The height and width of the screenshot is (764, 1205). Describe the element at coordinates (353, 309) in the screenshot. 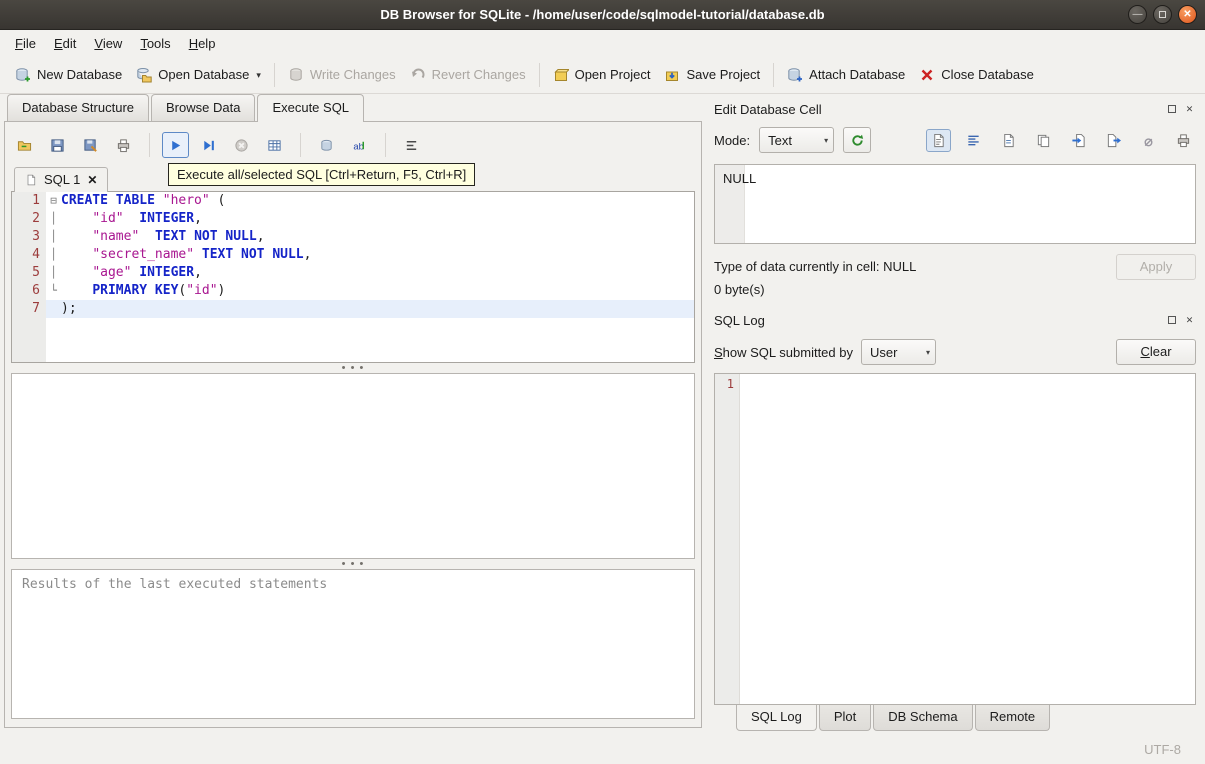

I see `code-line: 7 );` at that location.